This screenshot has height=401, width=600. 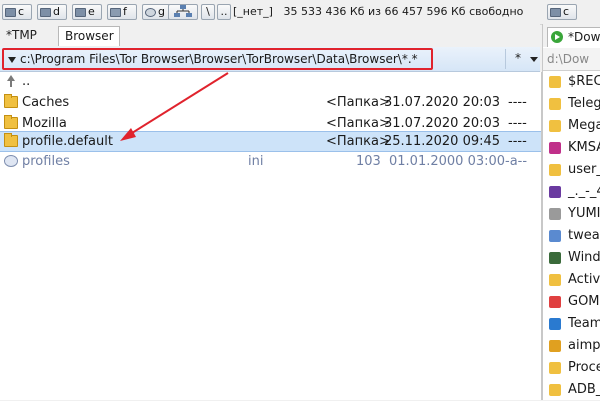 I want to click on right-path-bar: d:\Dow, so click(x=571, y=59).